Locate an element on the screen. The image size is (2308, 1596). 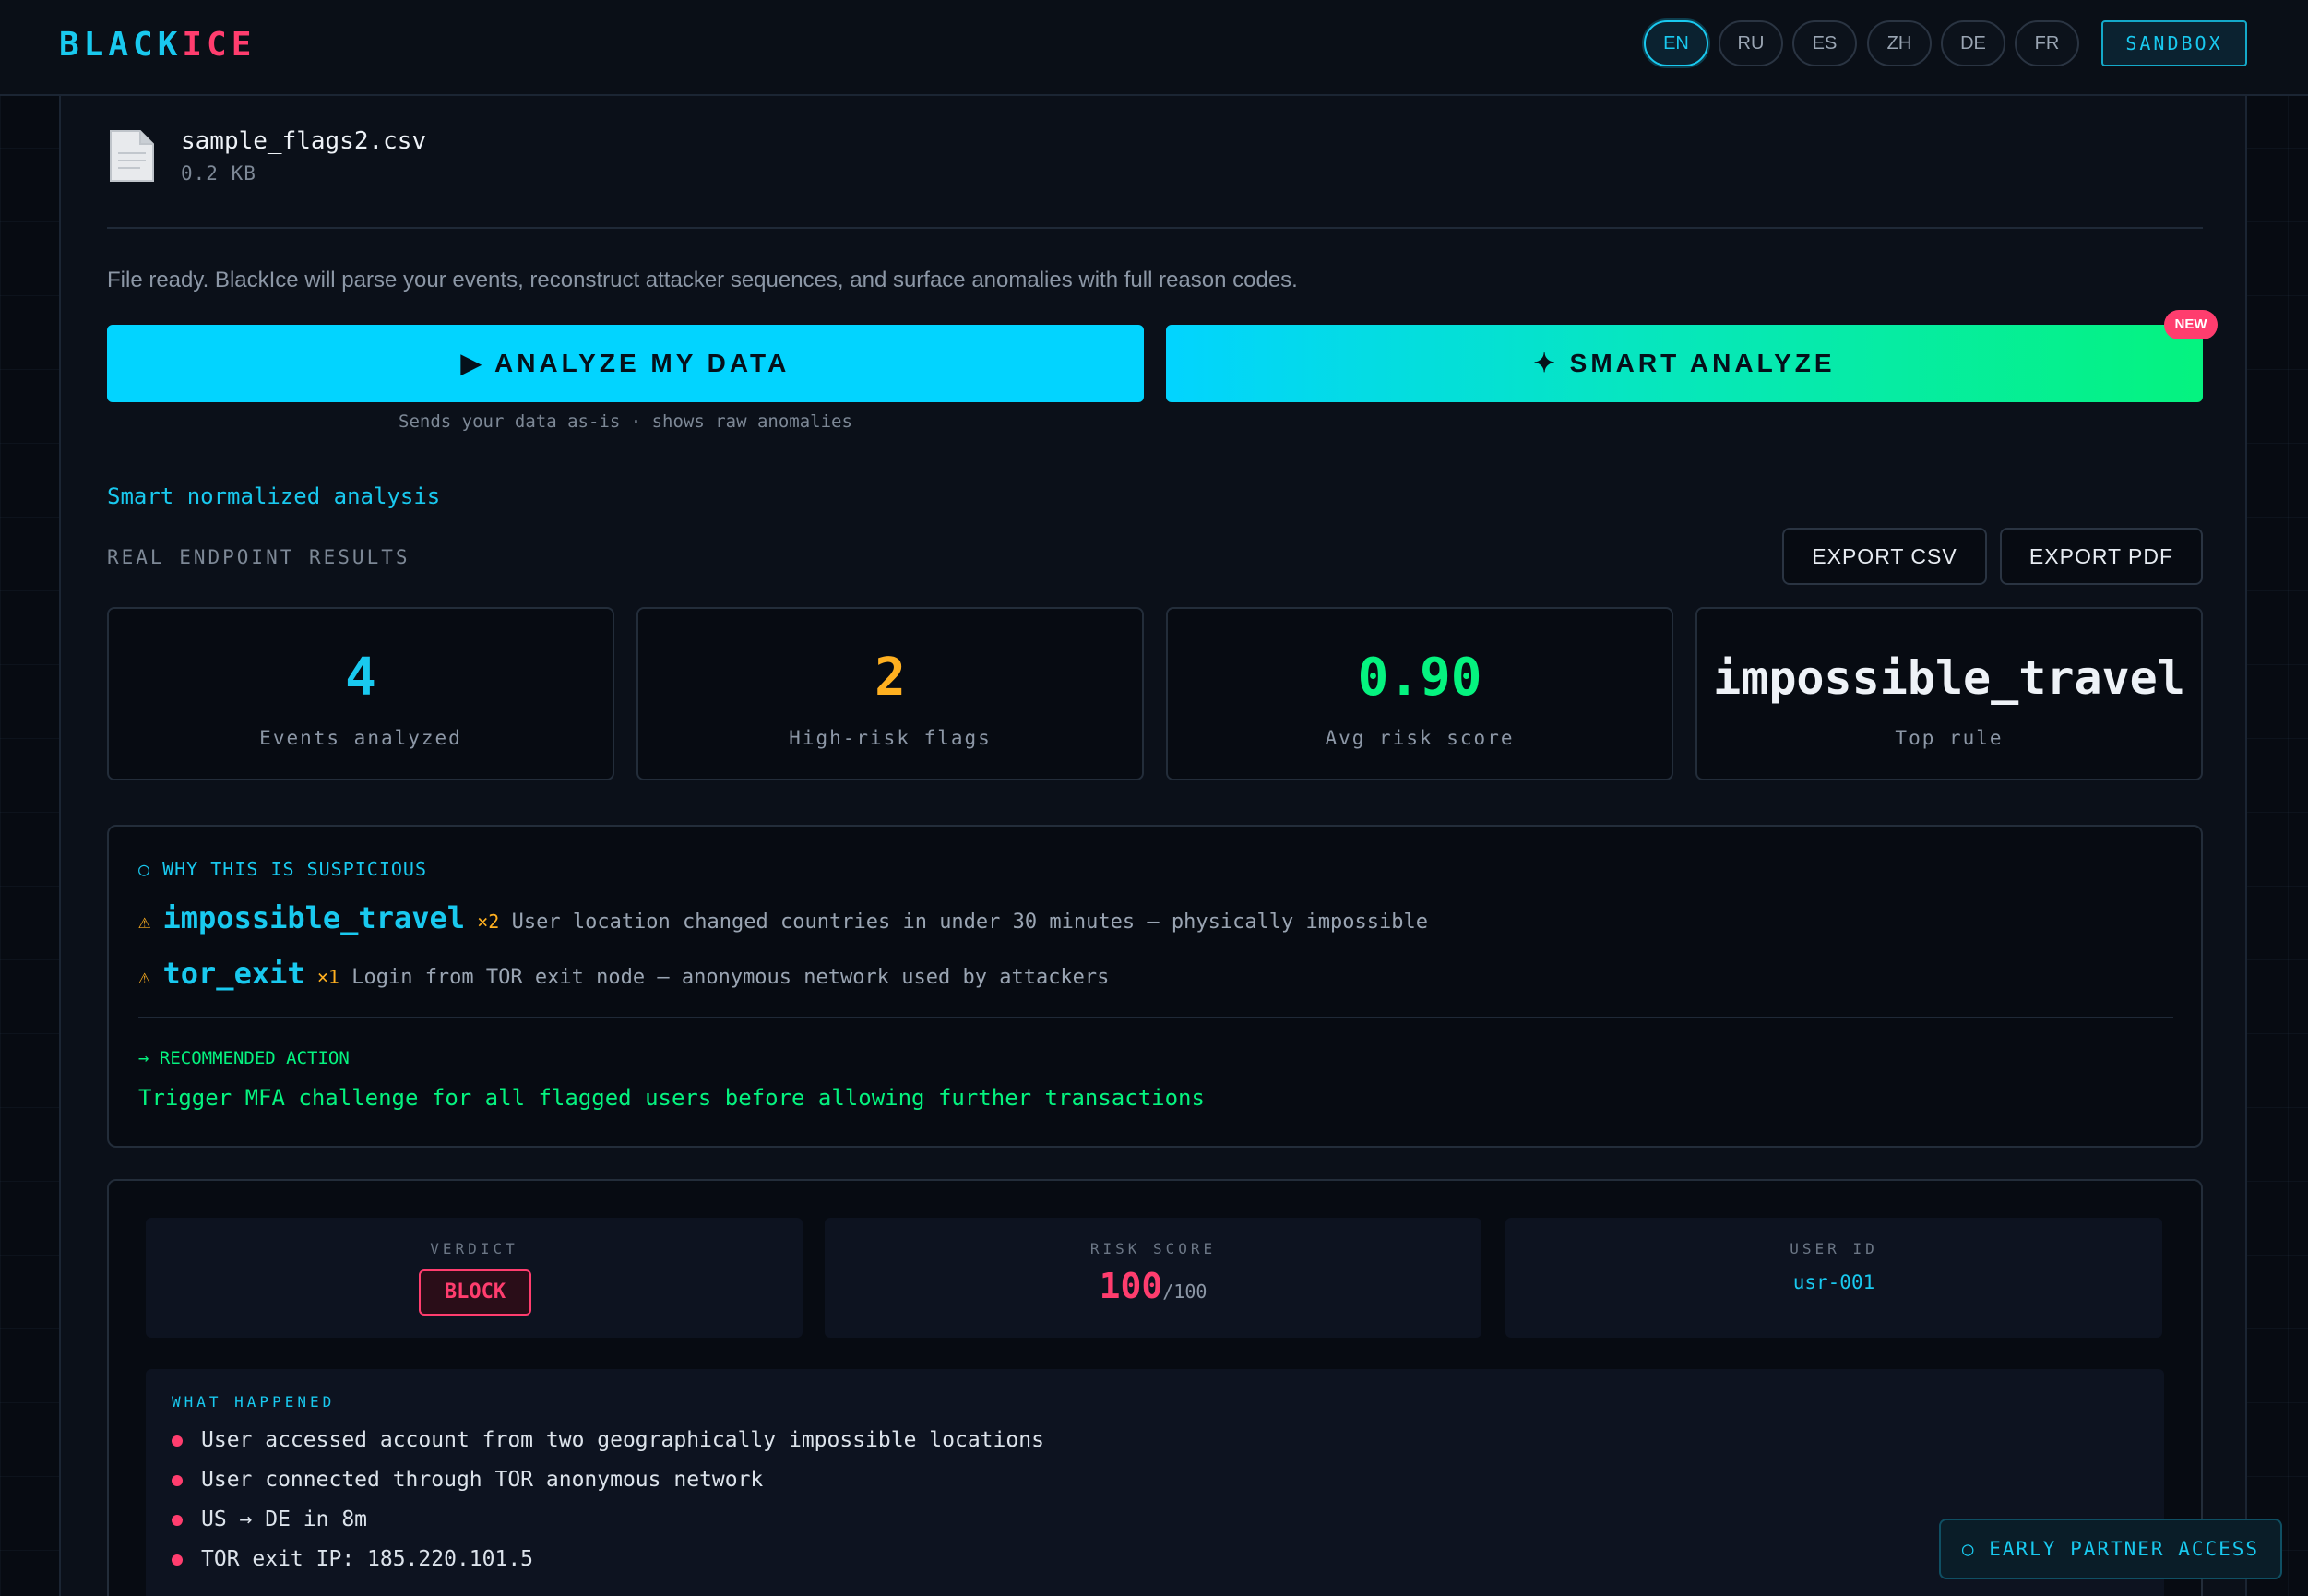
list-item-text: TOR exit IP: 185.220.101.5 is located at coordinates (367, 1559).